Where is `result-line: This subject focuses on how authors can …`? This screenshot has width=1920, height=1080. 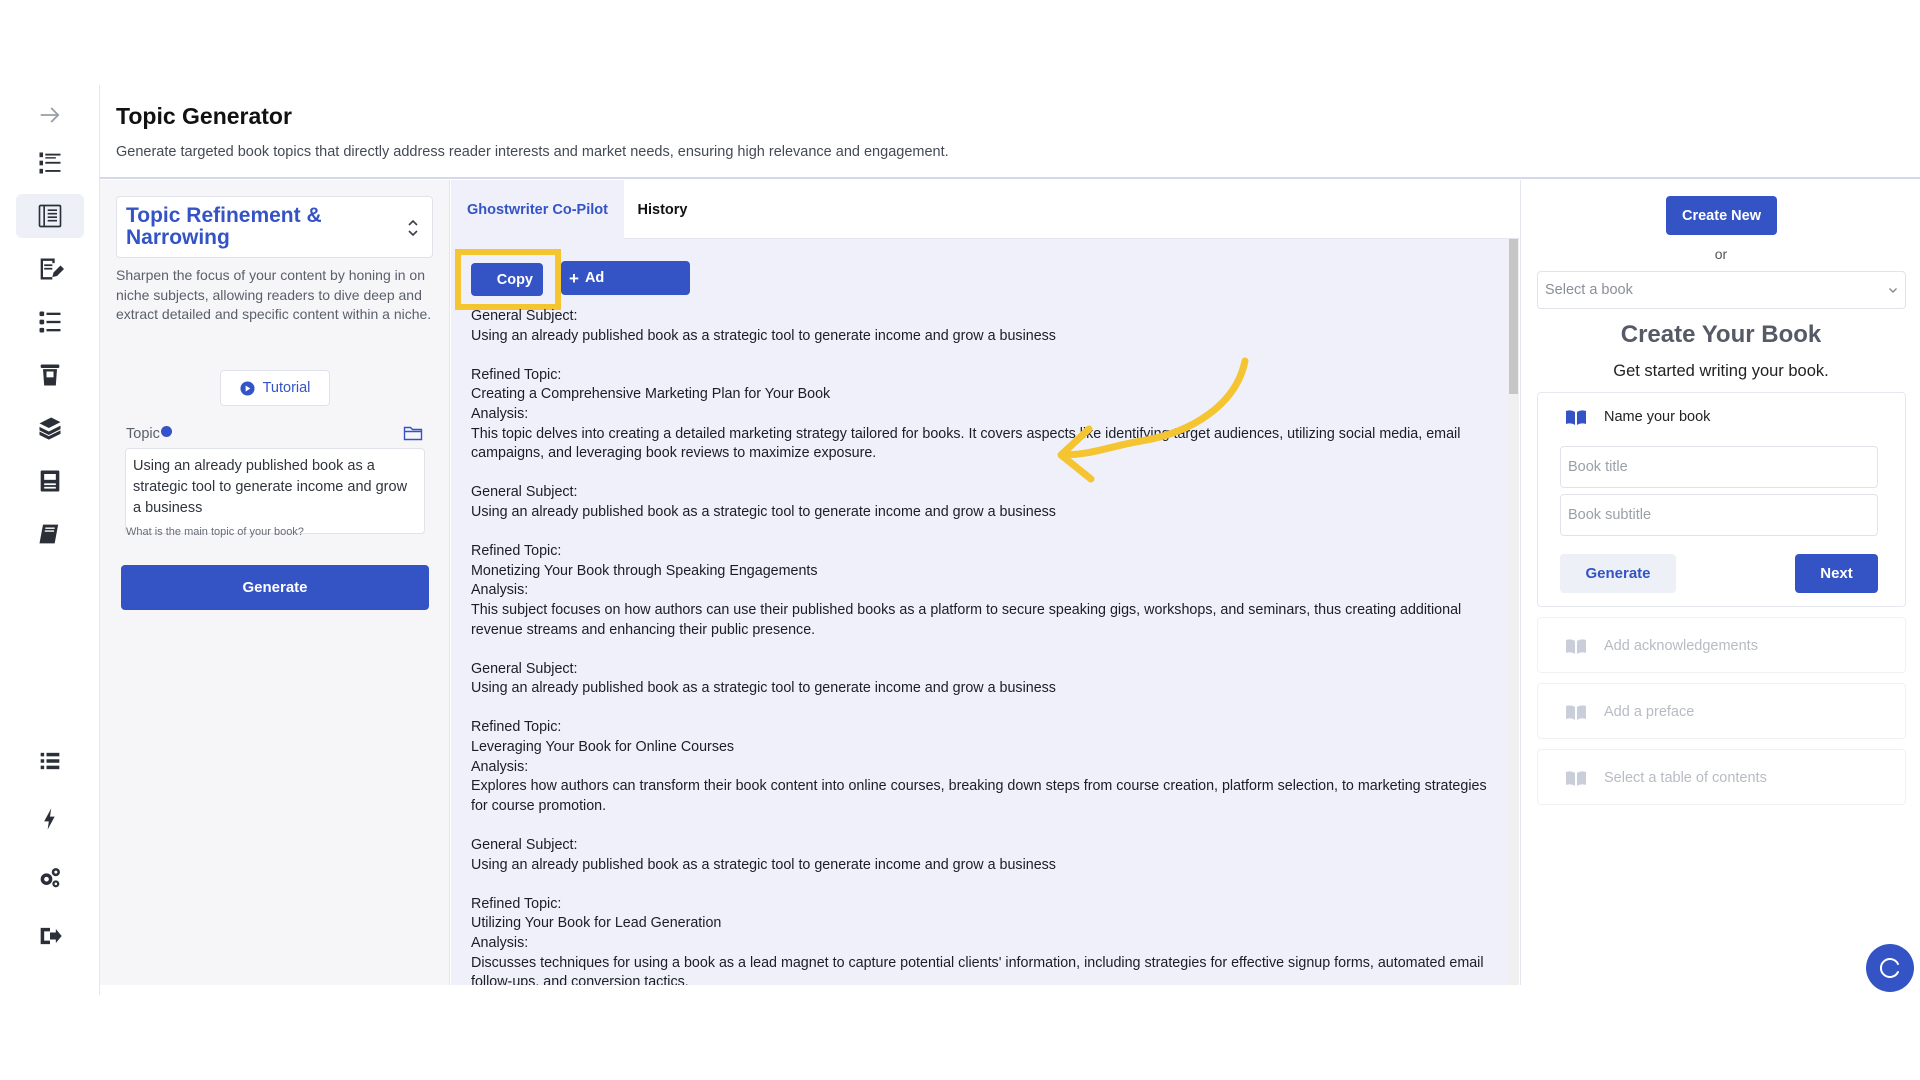 result-line: This subject focuses on how authors can … is located at coordinates (966, 619).